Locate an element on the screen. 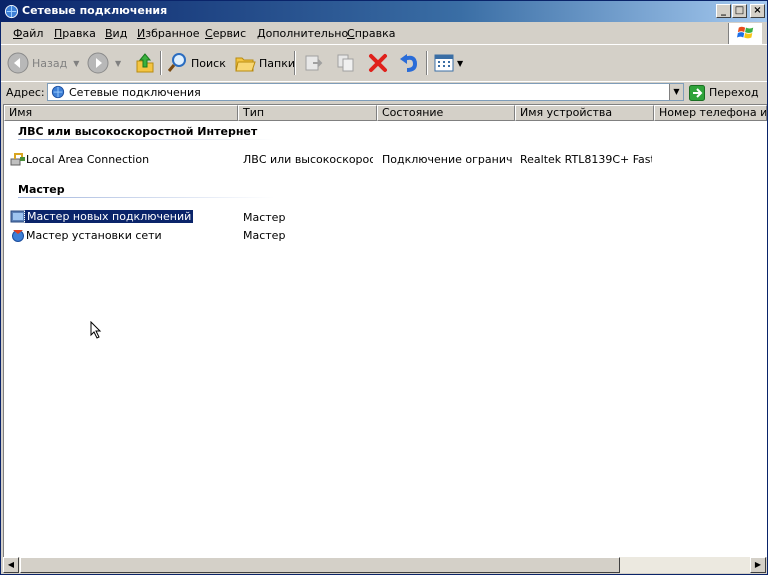 This screenshot has width=768, height=575. forward-button: ▼ is located at coordinates (104, 63).